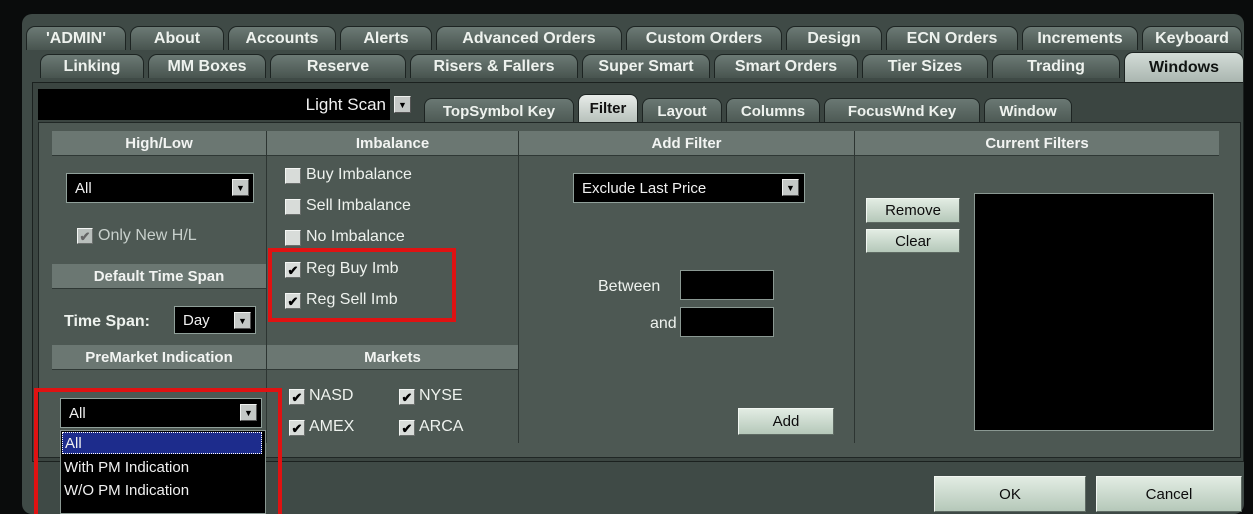 The image size is (1253, 514). What do you see at coordinates (293, 301) in the screenshot?
I see `reg-sell-imb-checkbox: ✔` at bounding box center [293, 301].